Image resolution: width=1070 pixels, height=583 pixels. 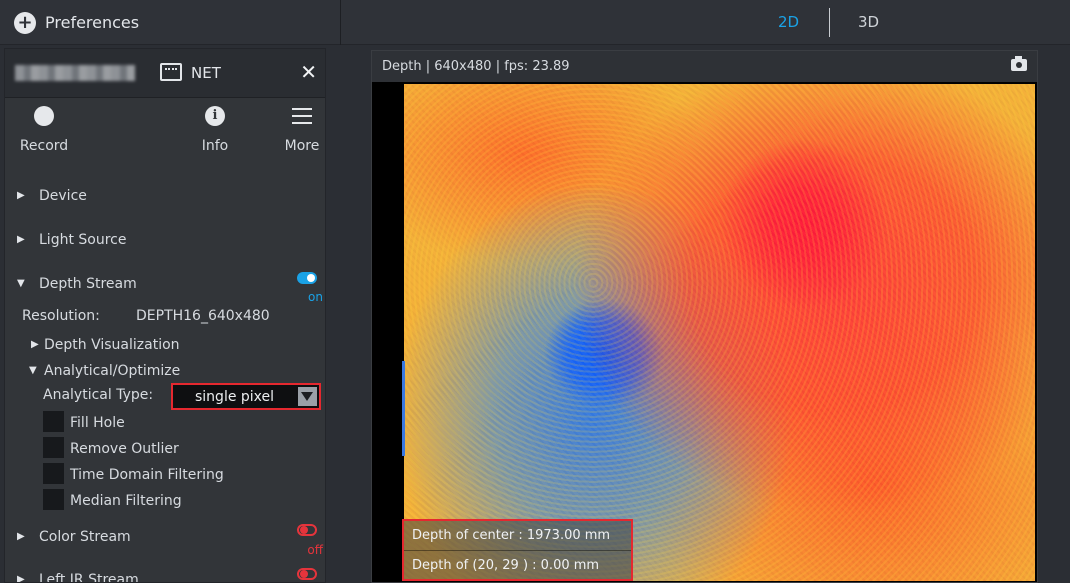 I want to click on device-header: NET ✕, so click(x=165, y=73).